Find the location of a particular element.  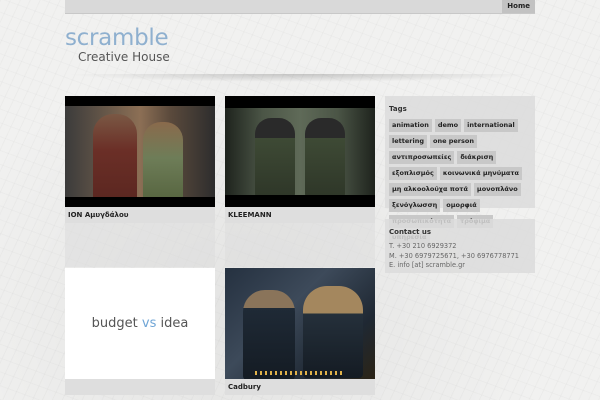

contact-mobile: M. +30 6979725671, +30 6976778771 is located at coordinates (454, 255).